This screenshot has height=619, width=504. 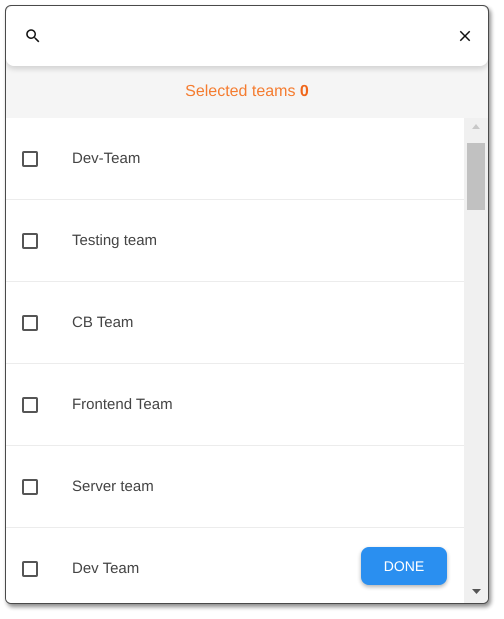 What do you see at coordinates (476, 591) in the screenshot?
I see `scroll-down-icon` at bounding box center [476, 591].